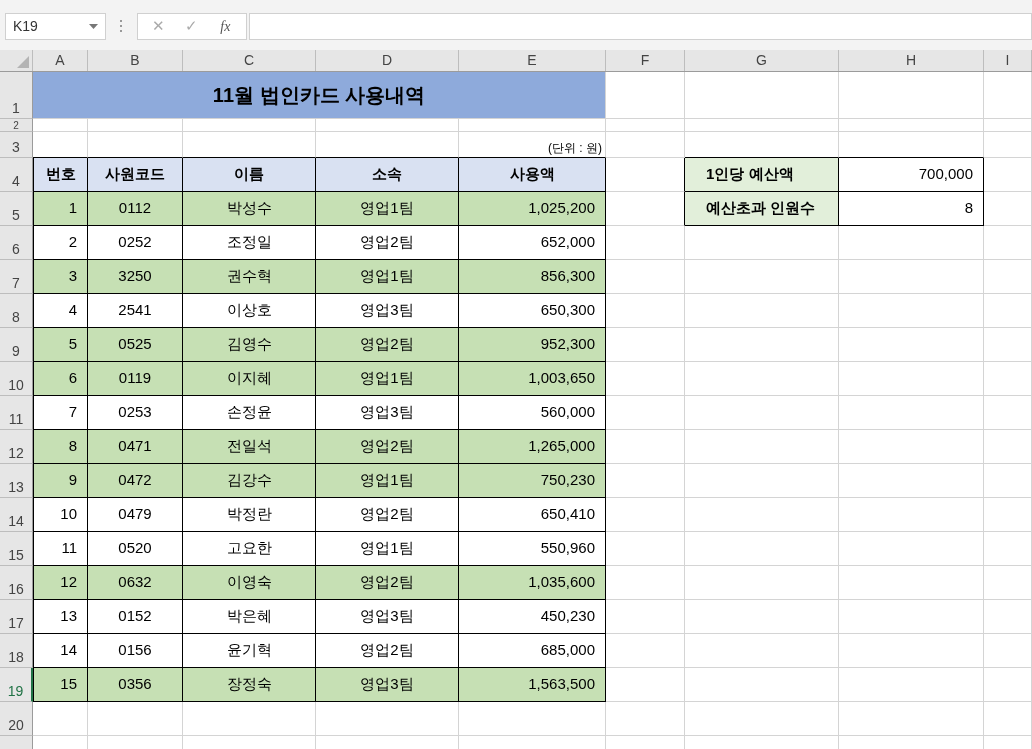  What do you see at coordinates (16, 125) in the screenshot?
I see `row-header: 2` at bounding box center [16, 125].